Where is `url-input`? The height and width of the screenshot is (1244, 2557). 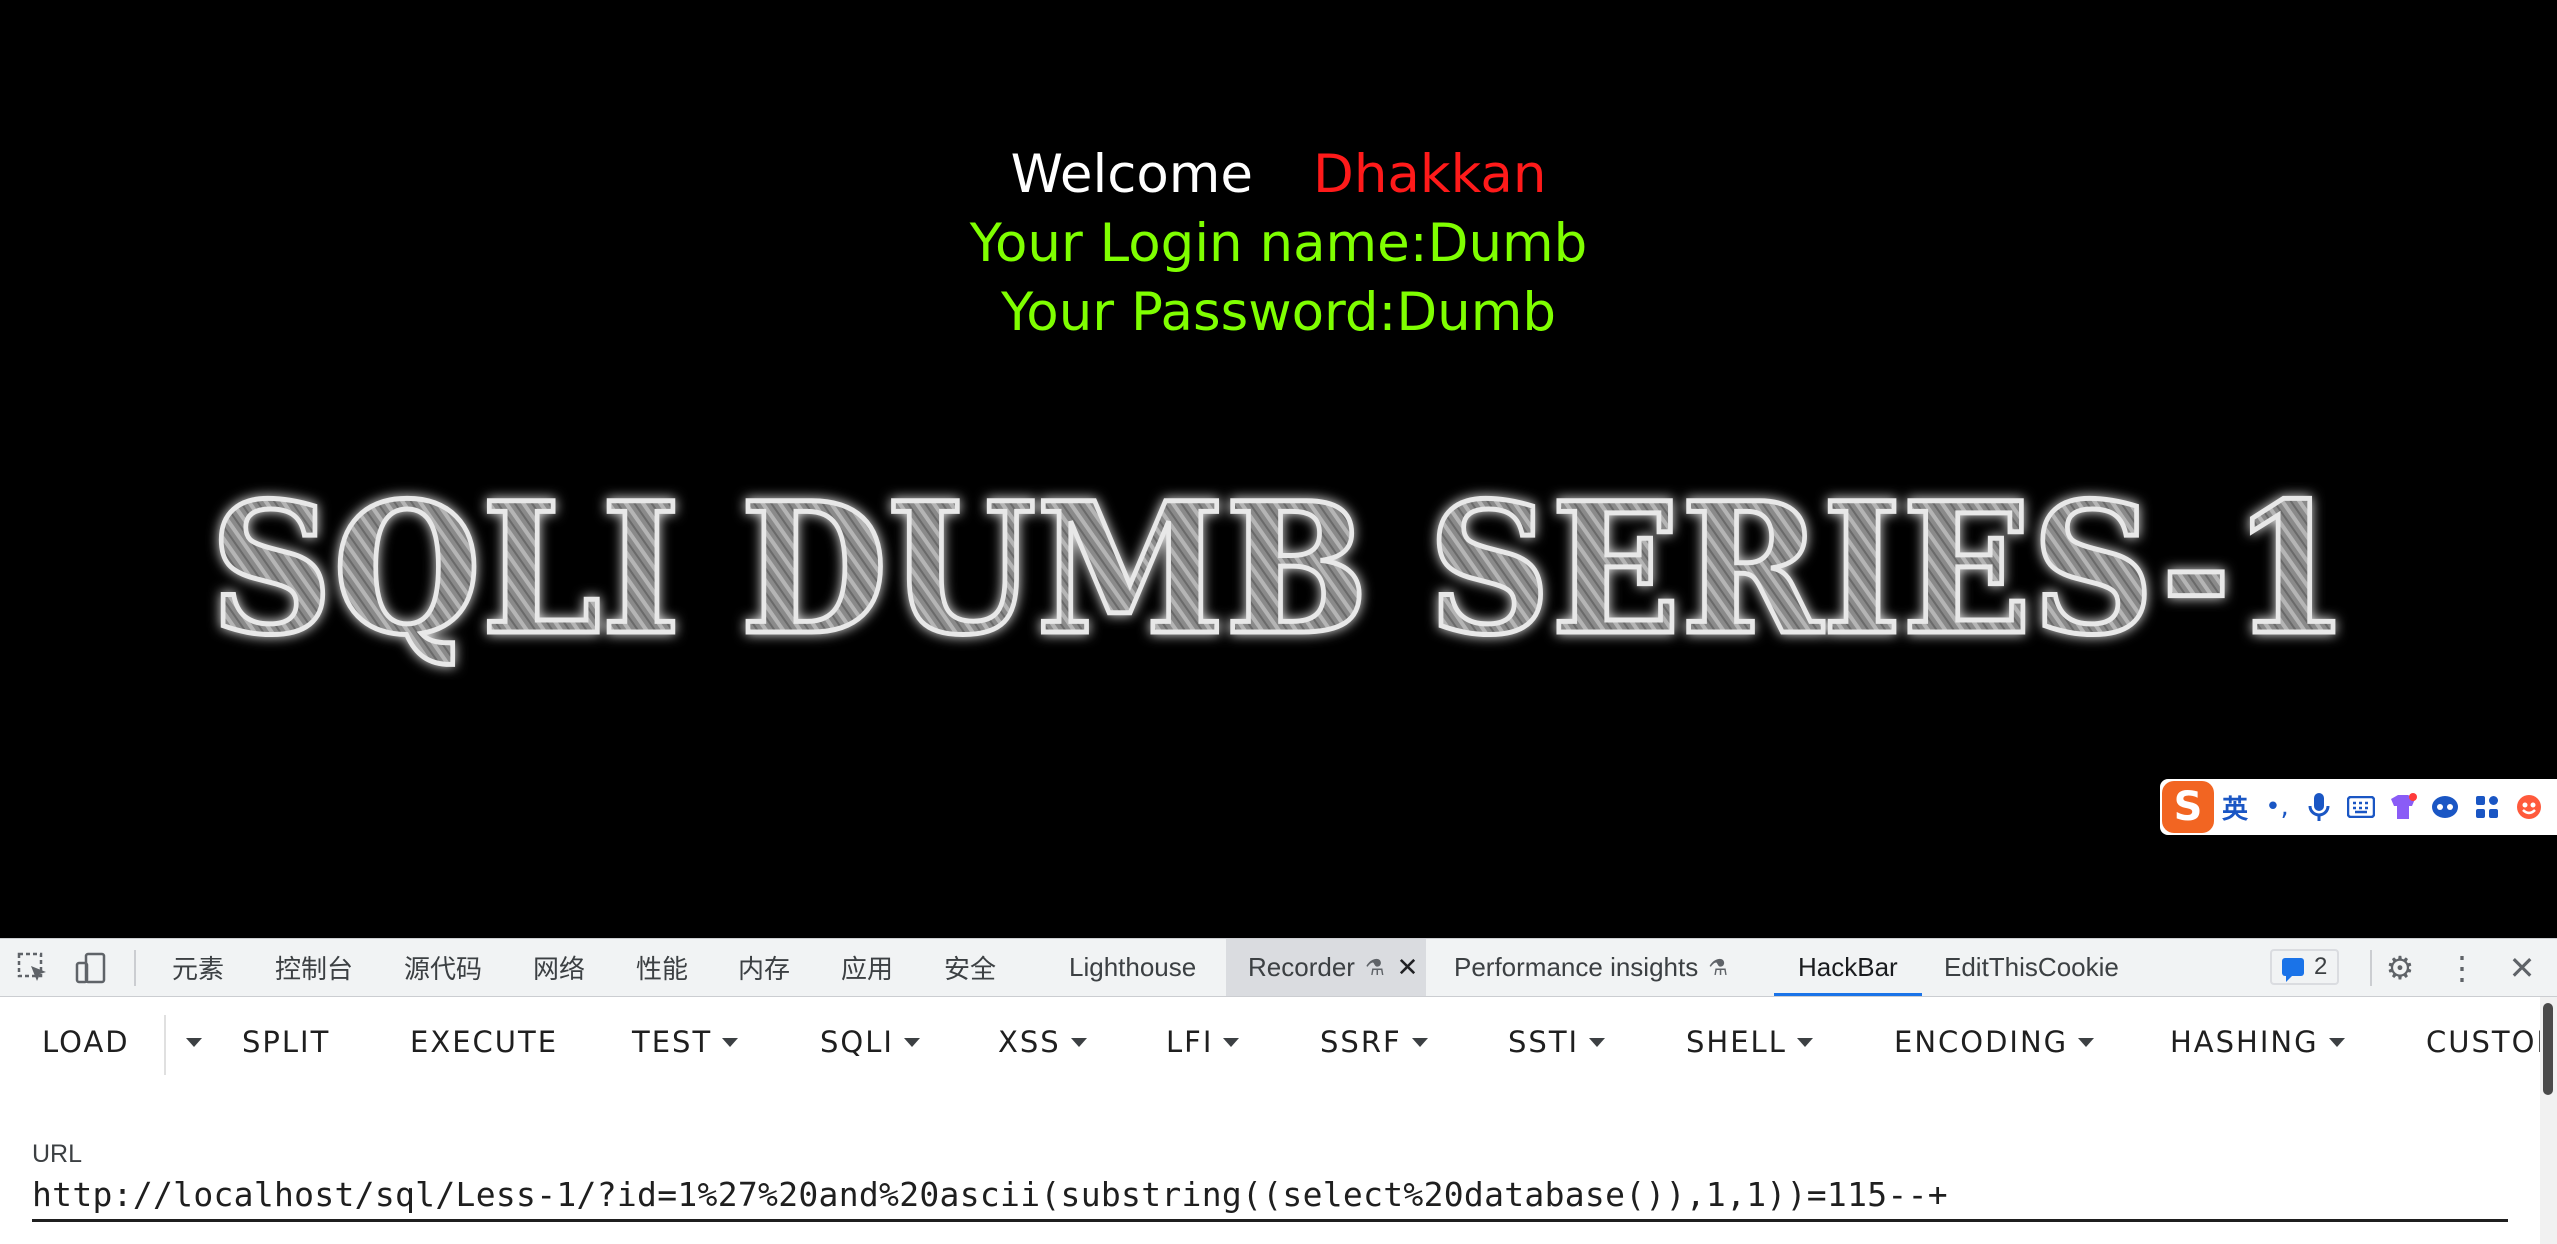 url-input is located at coordinates (1270, 1196).